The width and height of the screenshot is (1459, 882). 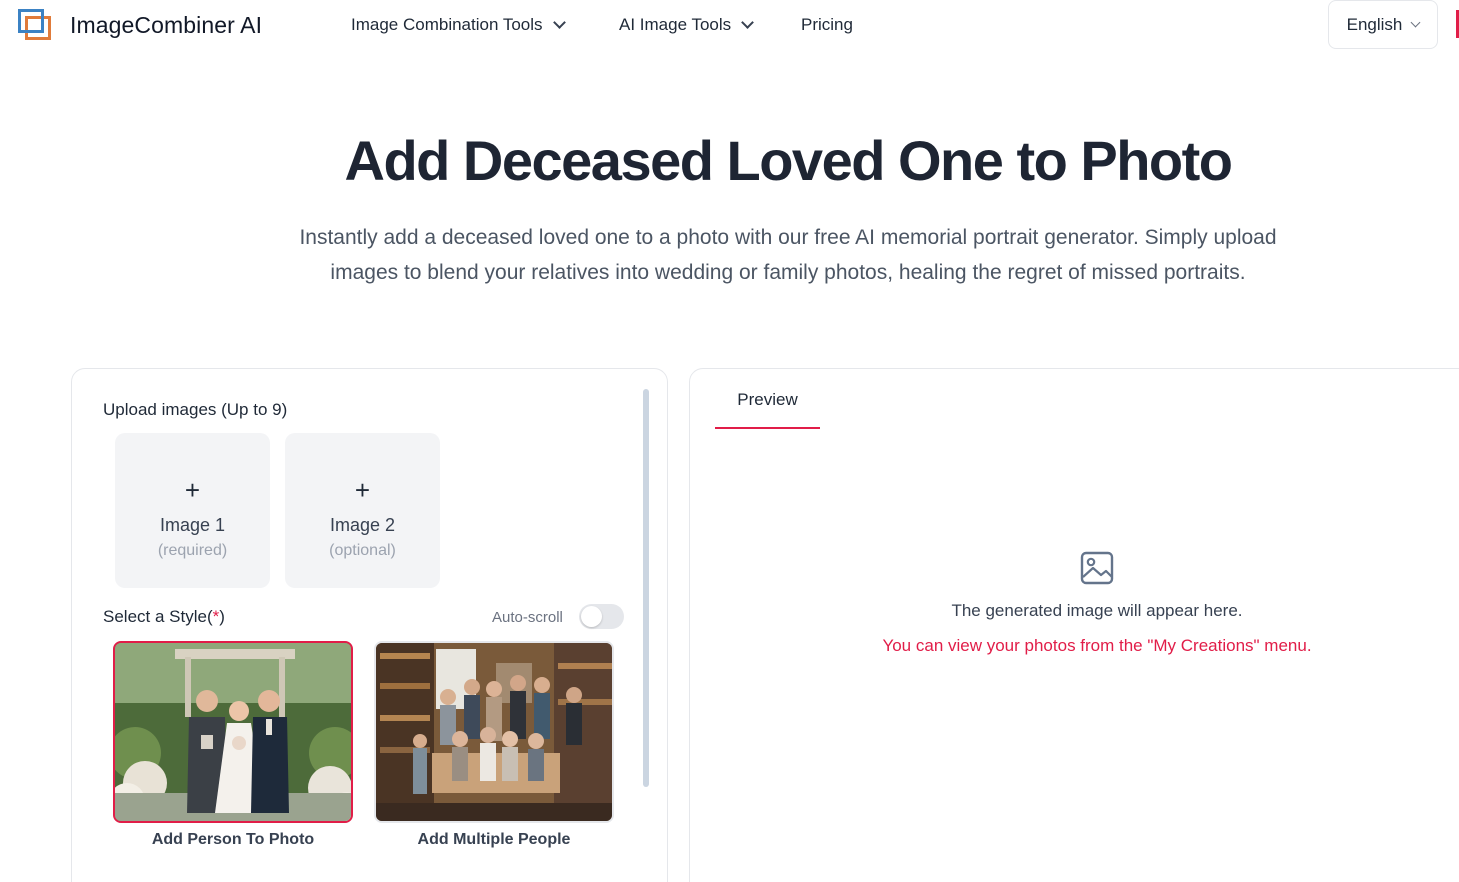 I want to click on tab-active-indicator, so click(x=767, y=428).